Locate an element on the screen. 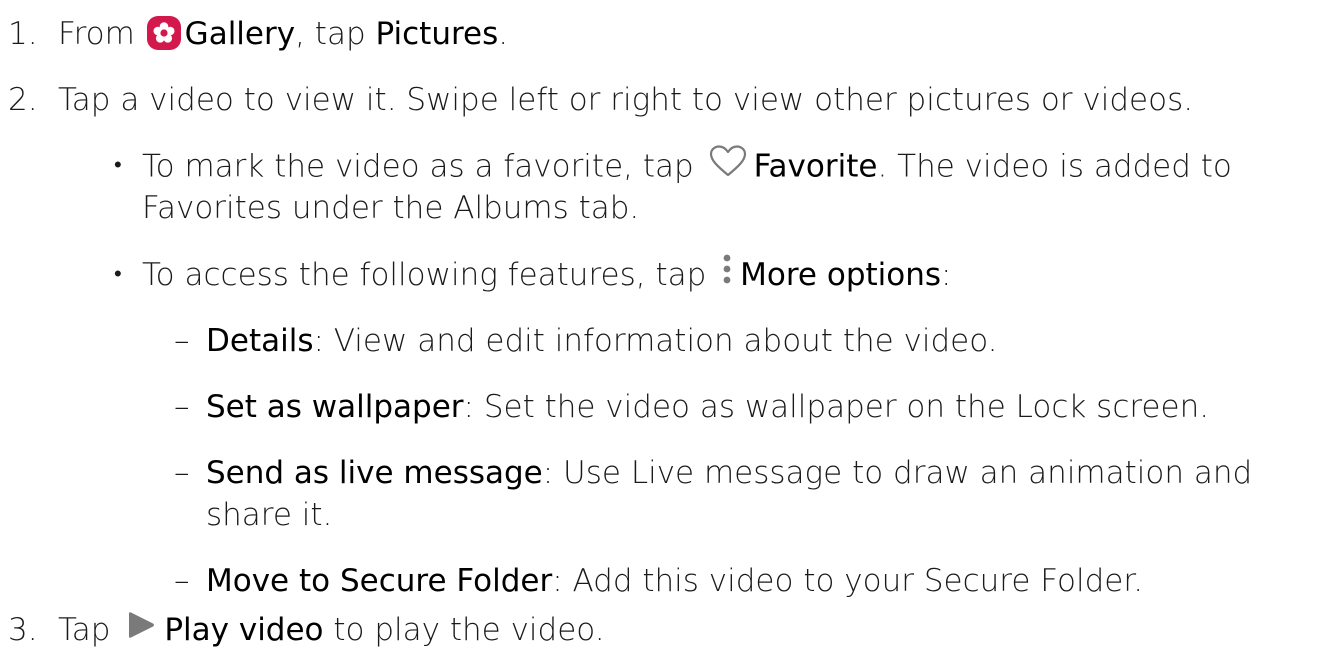 The height and width of the screenshot is (653, 1329). bullet-text: To mark the video as a favorite, tap is located at coordinates (418, 166).